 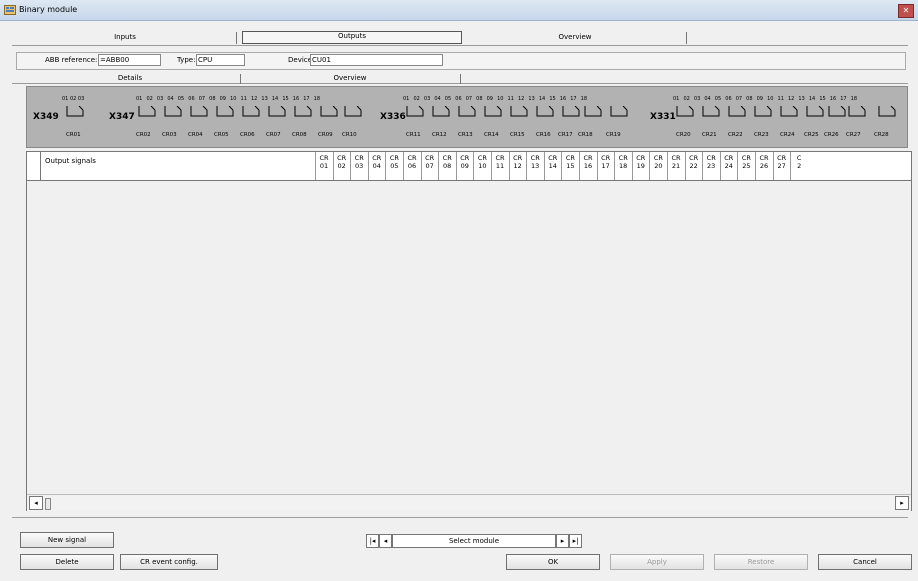 I want to click on column-header: CR 19, so click(x=640, y=166).